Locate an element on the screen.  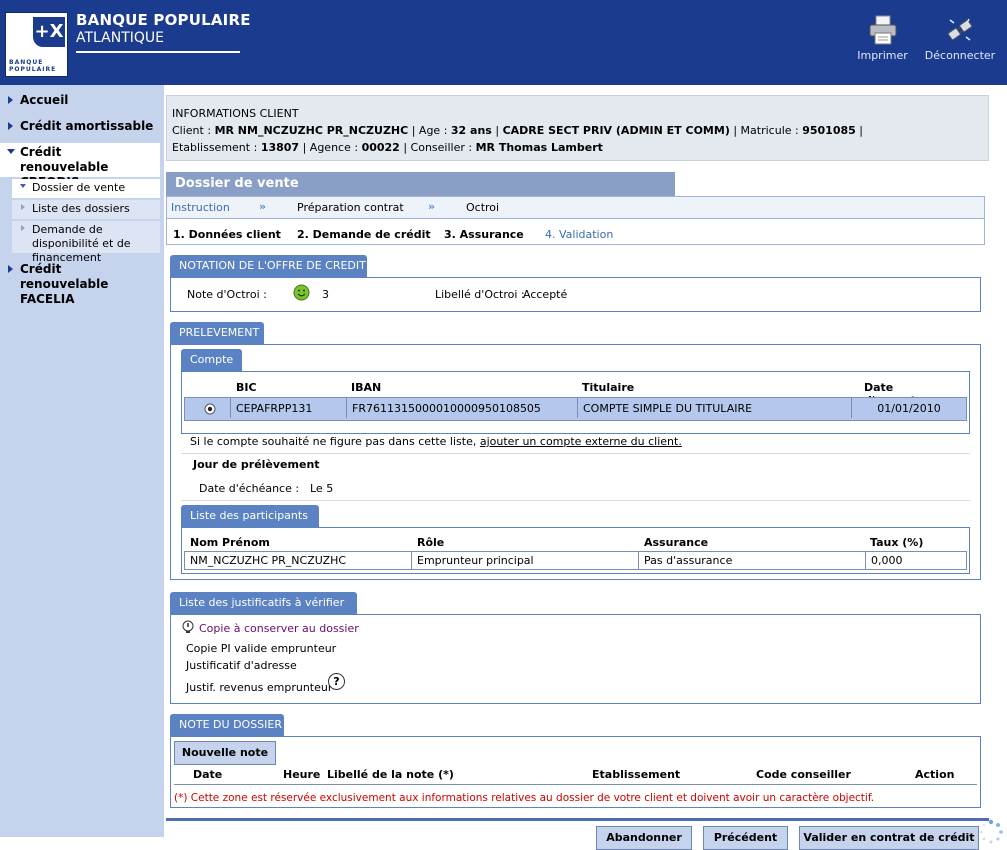
step-validation: 4. Validation is located at coordinates (579, 234).